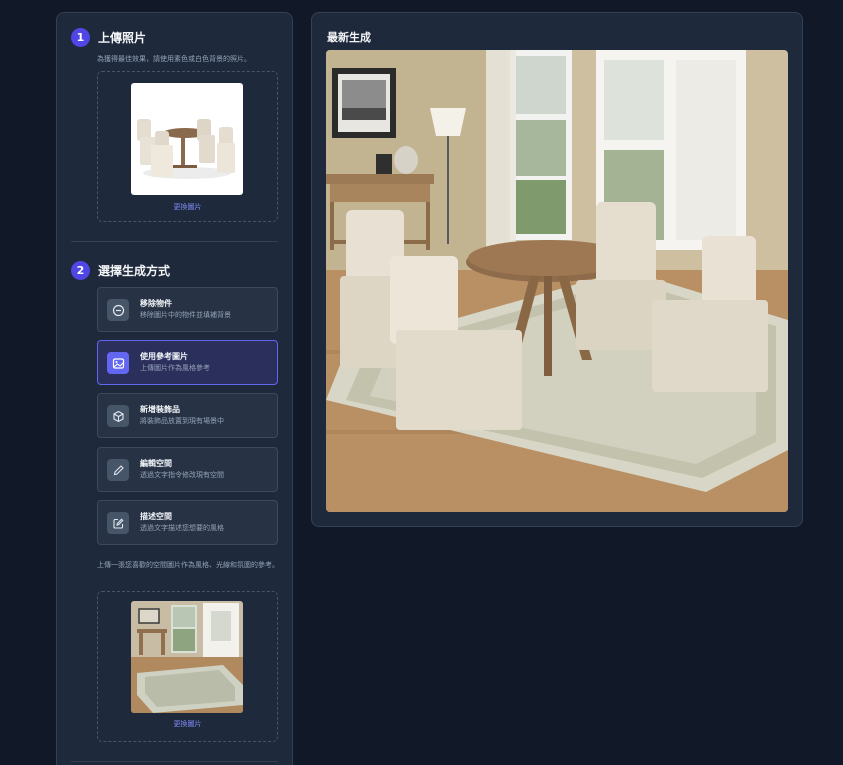 Image resolution: width=843 pixels, height=765 pixels. What do you see at coordinates (80, 270) in the screenshot?
I see `step2-number-badge: 2` at bounding box center [80, 270].